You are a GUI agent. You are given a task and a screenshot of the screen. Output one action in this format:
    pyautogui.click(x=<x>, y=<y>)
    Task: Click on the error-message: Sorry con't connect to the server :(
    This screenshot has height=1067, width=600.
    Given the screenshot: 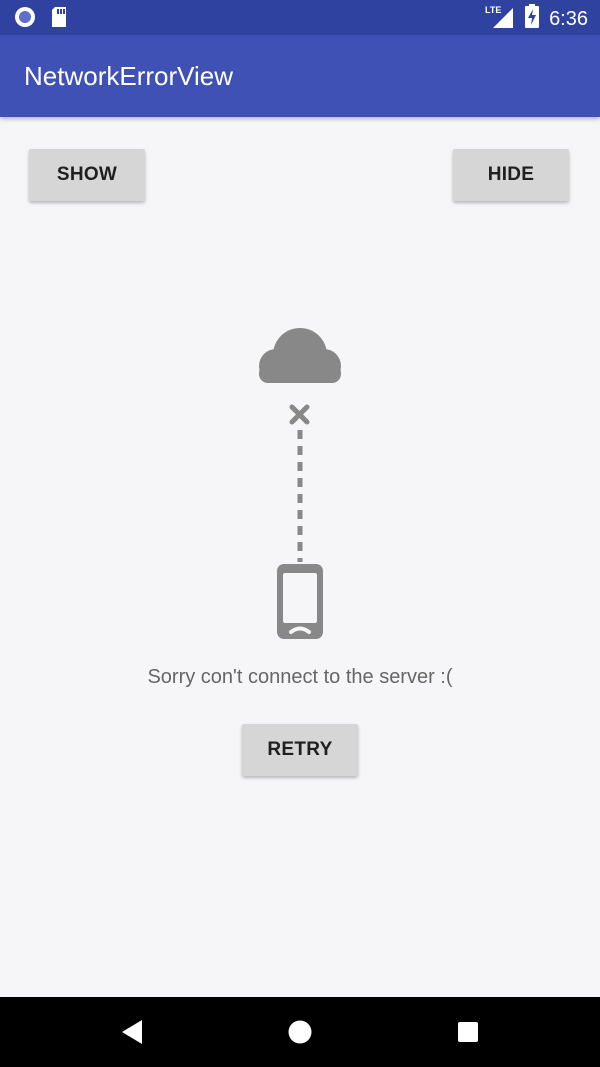 What is the action you would take?
    pyautogui.click(x=300, y=677)
    